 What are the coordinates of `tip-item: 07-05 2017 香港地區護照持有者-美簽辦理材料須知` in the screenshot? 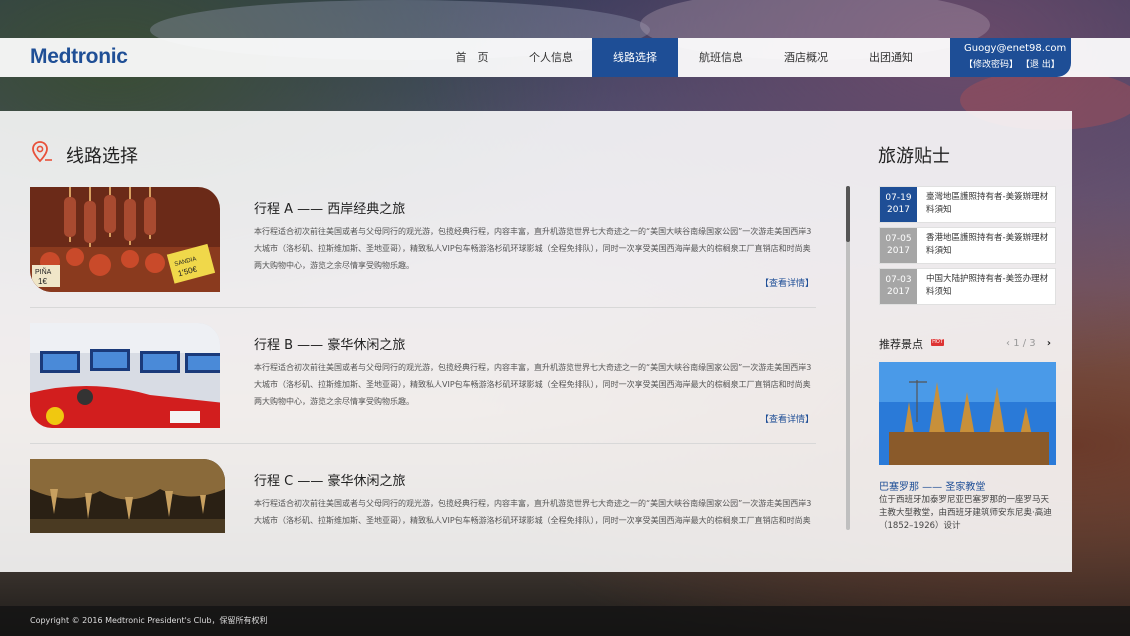 It's located at (967, 245).